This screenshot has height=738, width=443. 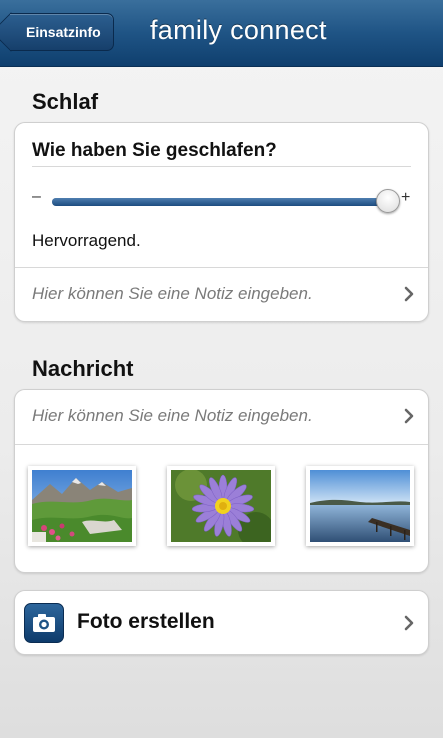 What do you see at coordinates (154, 150) in the screenshot?
I see `sleep-question: Wie haben Sie geschlafen?` at bounding box center [154, 150].